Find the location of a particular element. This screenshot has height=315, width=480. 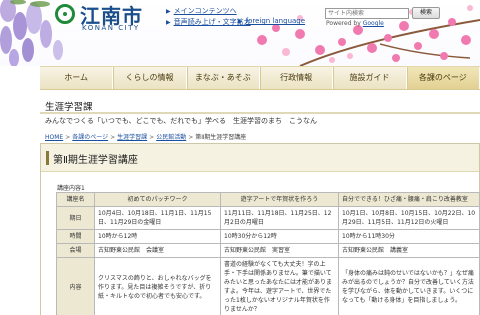

breadcrumb-home: HOME is located at coordinates (54, 137).